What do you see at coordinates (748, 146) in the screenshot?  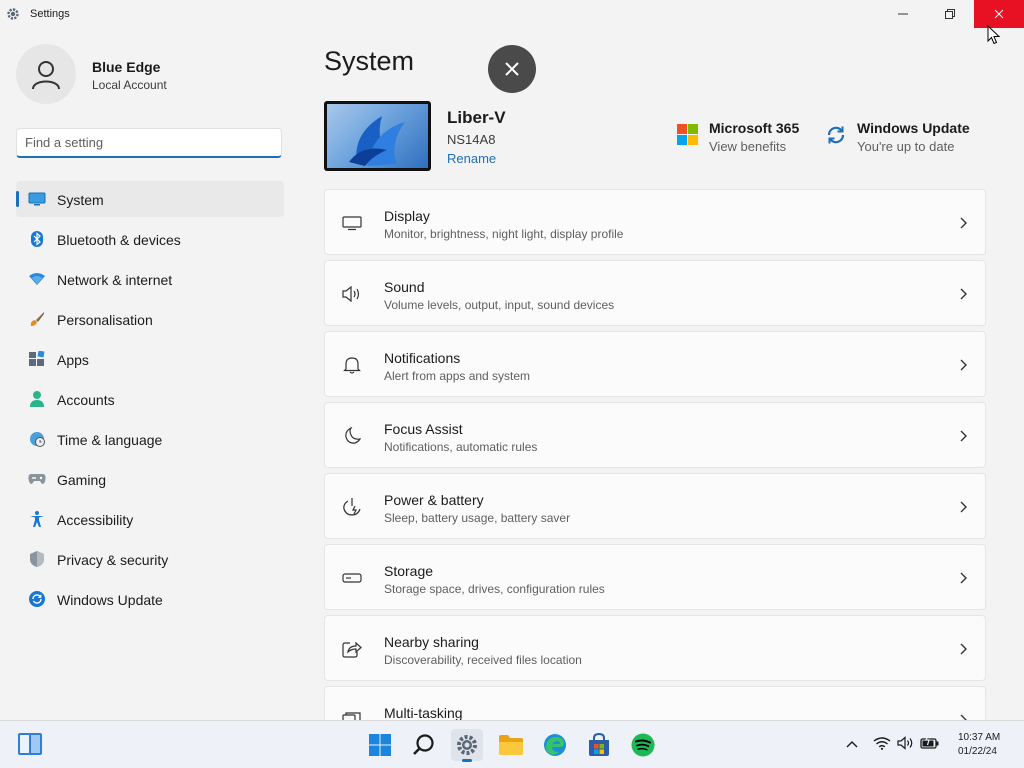 I see `promo-subtitle: View benefits` at bounding box center [748, 146].